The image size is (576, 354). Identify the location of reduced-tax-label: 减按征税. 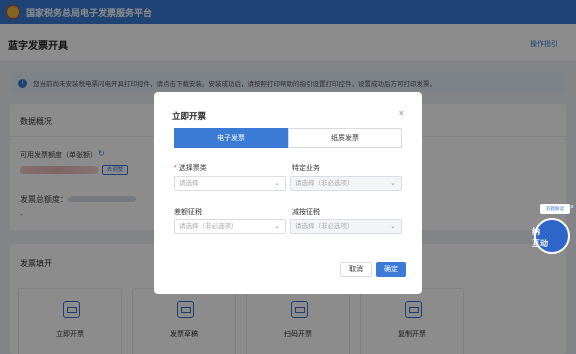
(306, 212).